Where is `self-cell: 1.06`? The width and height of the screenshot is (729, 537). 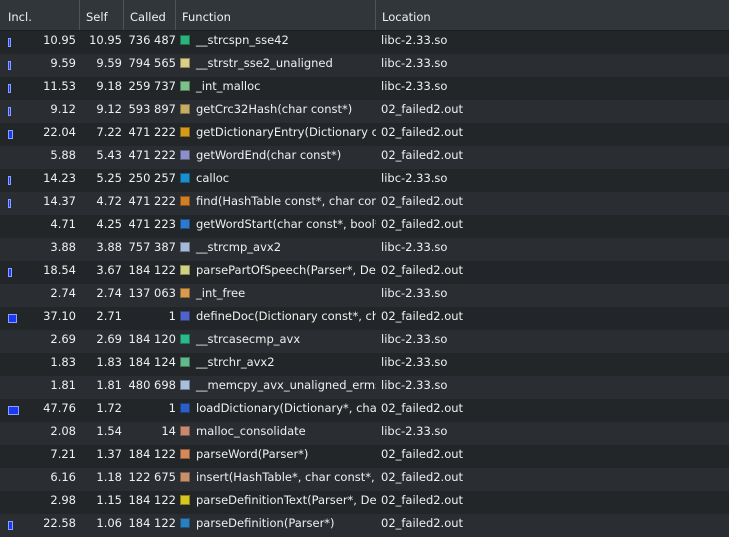 self-cell: 1.06 is located at coordinates (102, 525).